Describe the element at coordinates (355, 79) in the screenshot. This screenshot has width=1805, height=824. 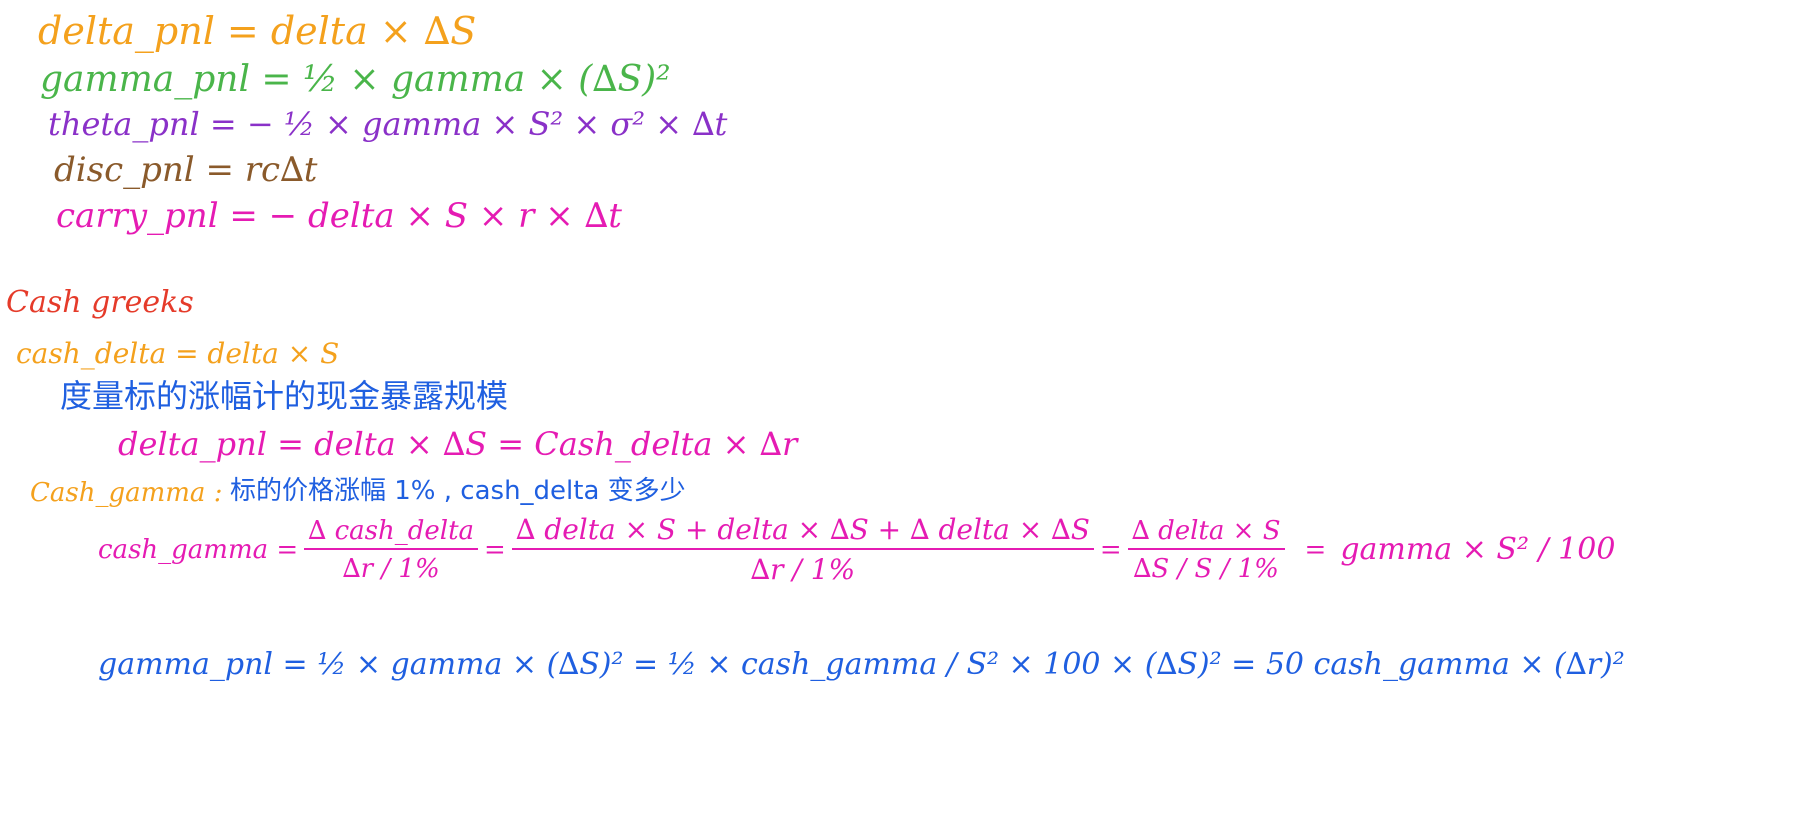
I see `gamma-pnl-formula: gamma_pnl = ½ × gamma × (∆S)²` at that location.